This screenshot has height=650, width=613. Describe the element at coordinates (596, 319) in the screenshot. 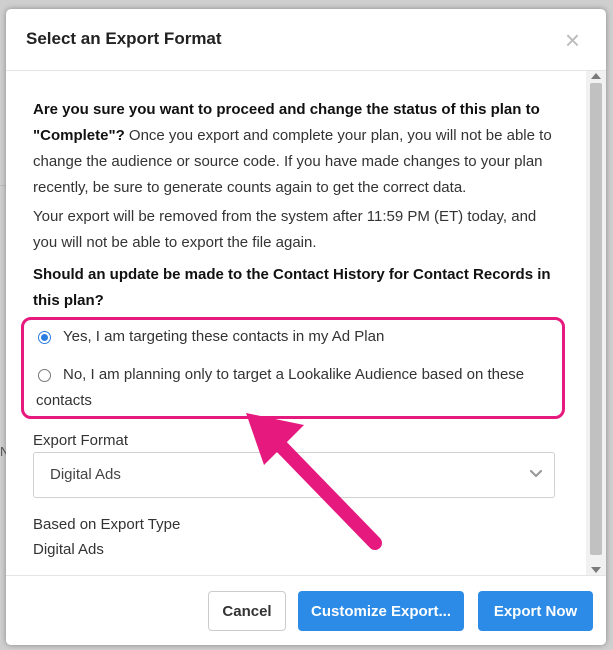

I see `scrollbar-thumb` at that location.